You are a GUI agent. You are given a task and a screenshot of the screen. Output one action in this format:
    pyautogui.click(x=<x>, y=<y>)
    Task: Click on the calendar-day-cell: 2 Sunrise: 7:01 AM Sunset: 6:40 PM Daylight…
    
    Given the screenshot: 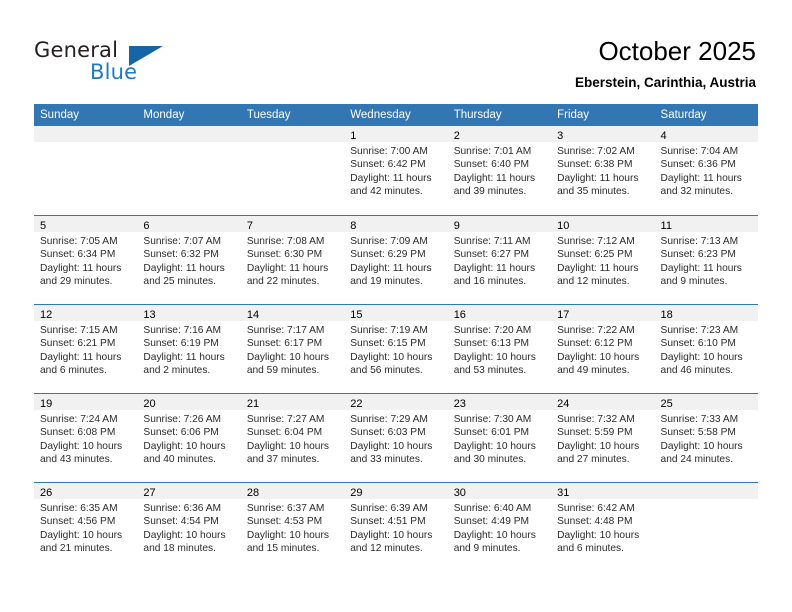 What is the action you would take?
    pyautogui.click(x=499, y=170)
    